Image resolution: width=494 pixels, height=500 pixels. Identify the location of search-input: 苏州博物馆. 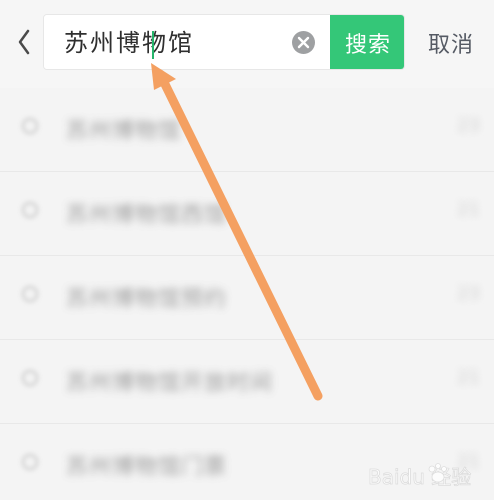
(187, 42).